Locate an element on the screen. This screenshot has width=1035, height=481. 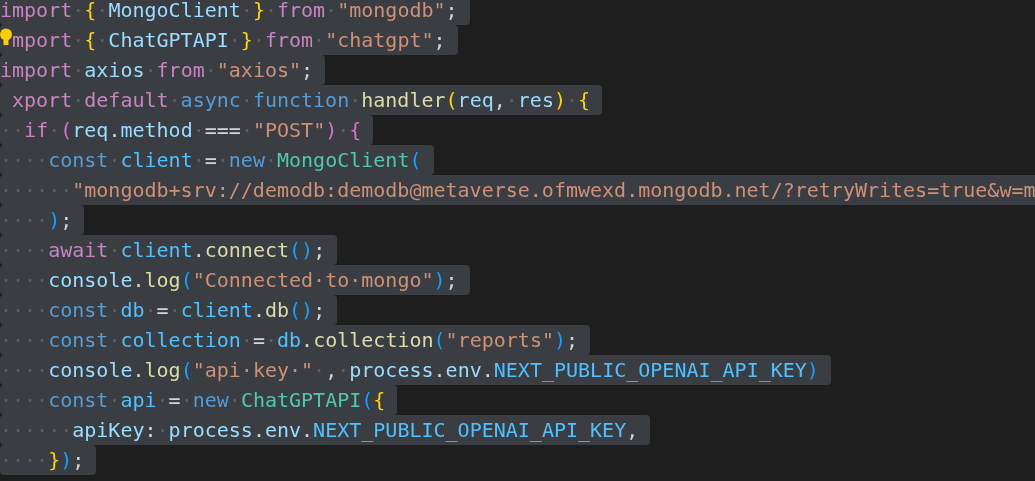
code-token: "mongodb" is located at coordinates (391, 12).